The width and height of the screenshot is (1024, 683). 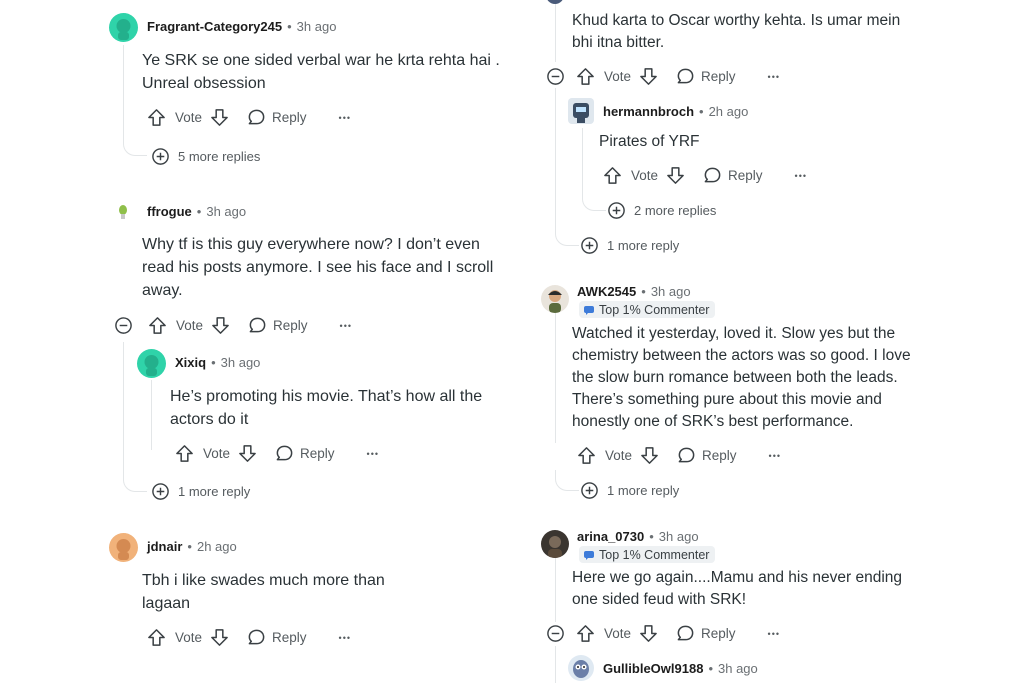 I want to click on more-replies-button: 2 more replies, so click(x=661, y=210).